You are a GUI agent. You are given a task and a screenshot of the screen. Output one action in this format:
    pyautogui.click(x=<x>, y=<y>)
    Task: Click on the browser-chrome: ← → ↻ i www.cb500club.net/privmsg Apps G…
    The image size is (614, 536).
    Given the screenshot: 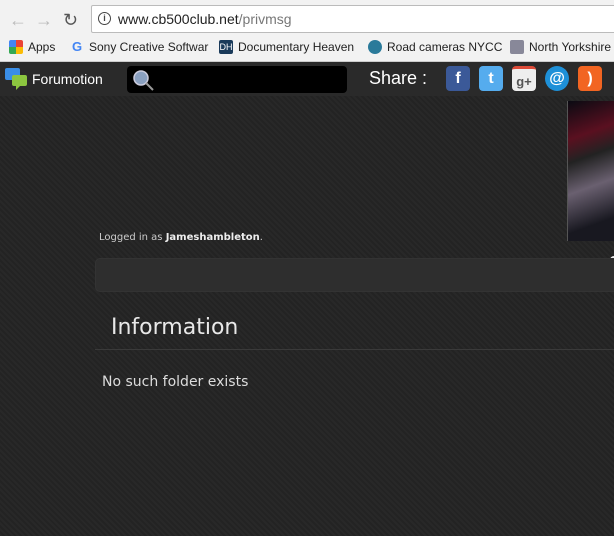 What is the action you would take?
    pyautogui.click(x=307, y=31)
    